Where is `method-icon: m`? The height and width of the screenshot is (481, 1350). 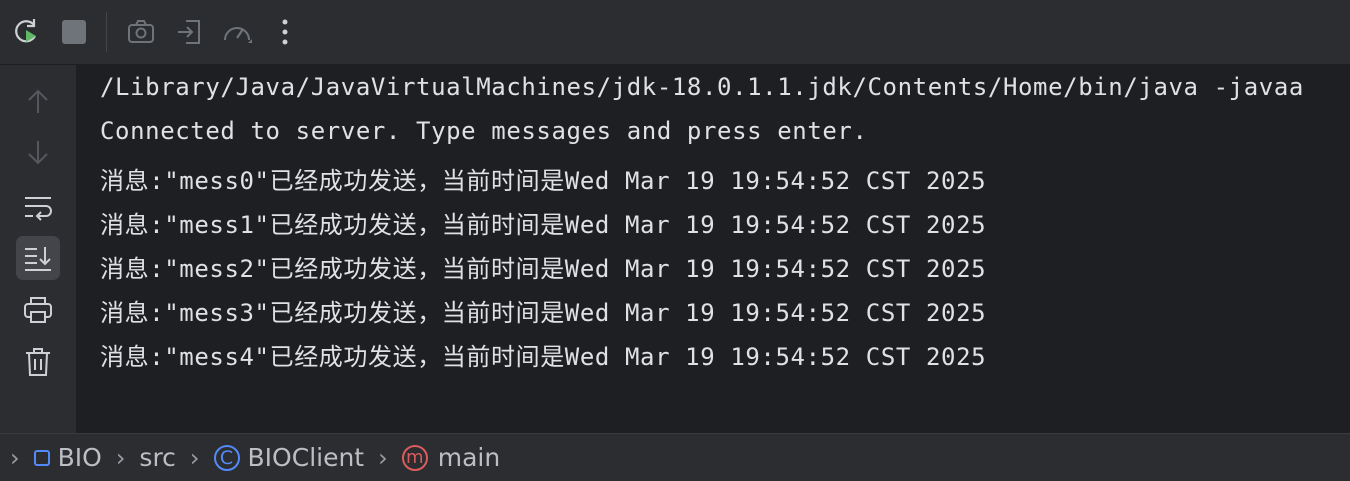 method-icon: m is located at coordinates (414, 457).